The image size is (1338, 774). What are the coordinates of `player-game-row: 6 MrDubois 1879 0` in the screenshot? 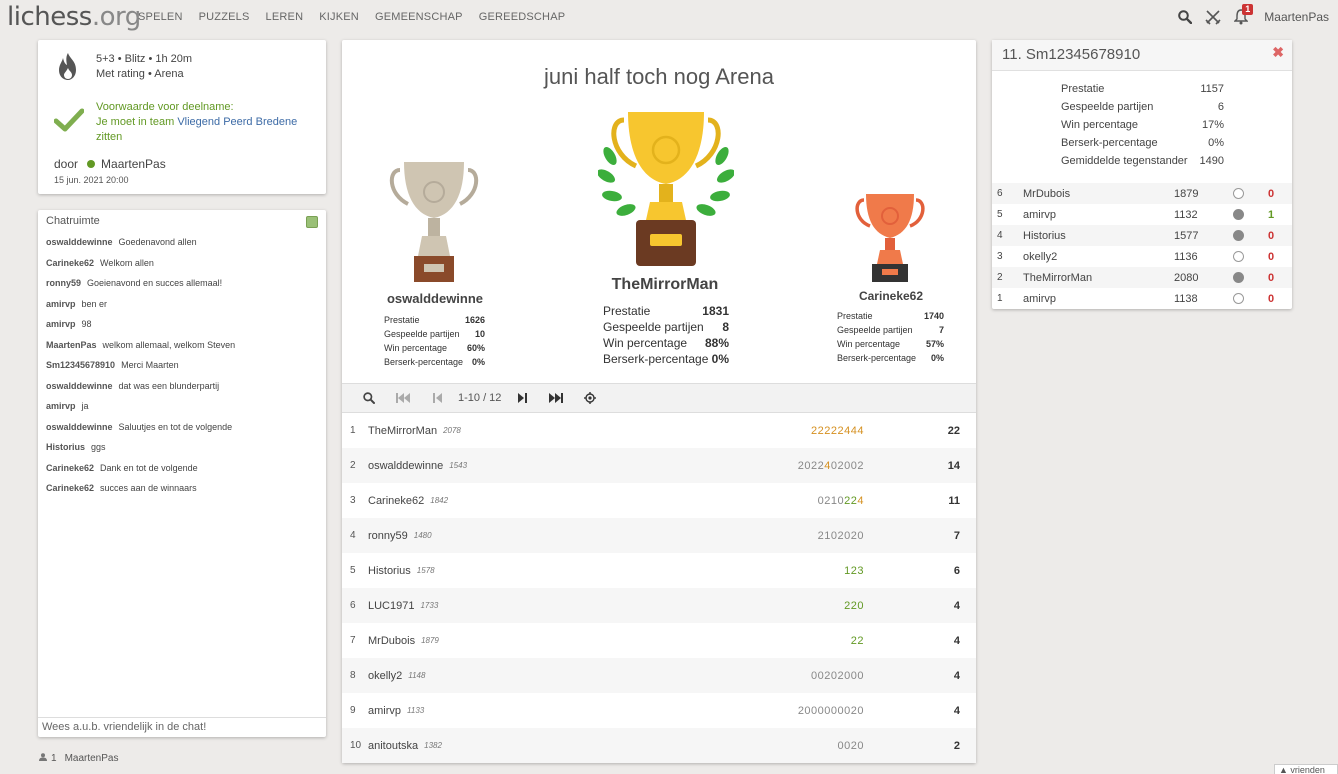 It's located at (1142, 193).